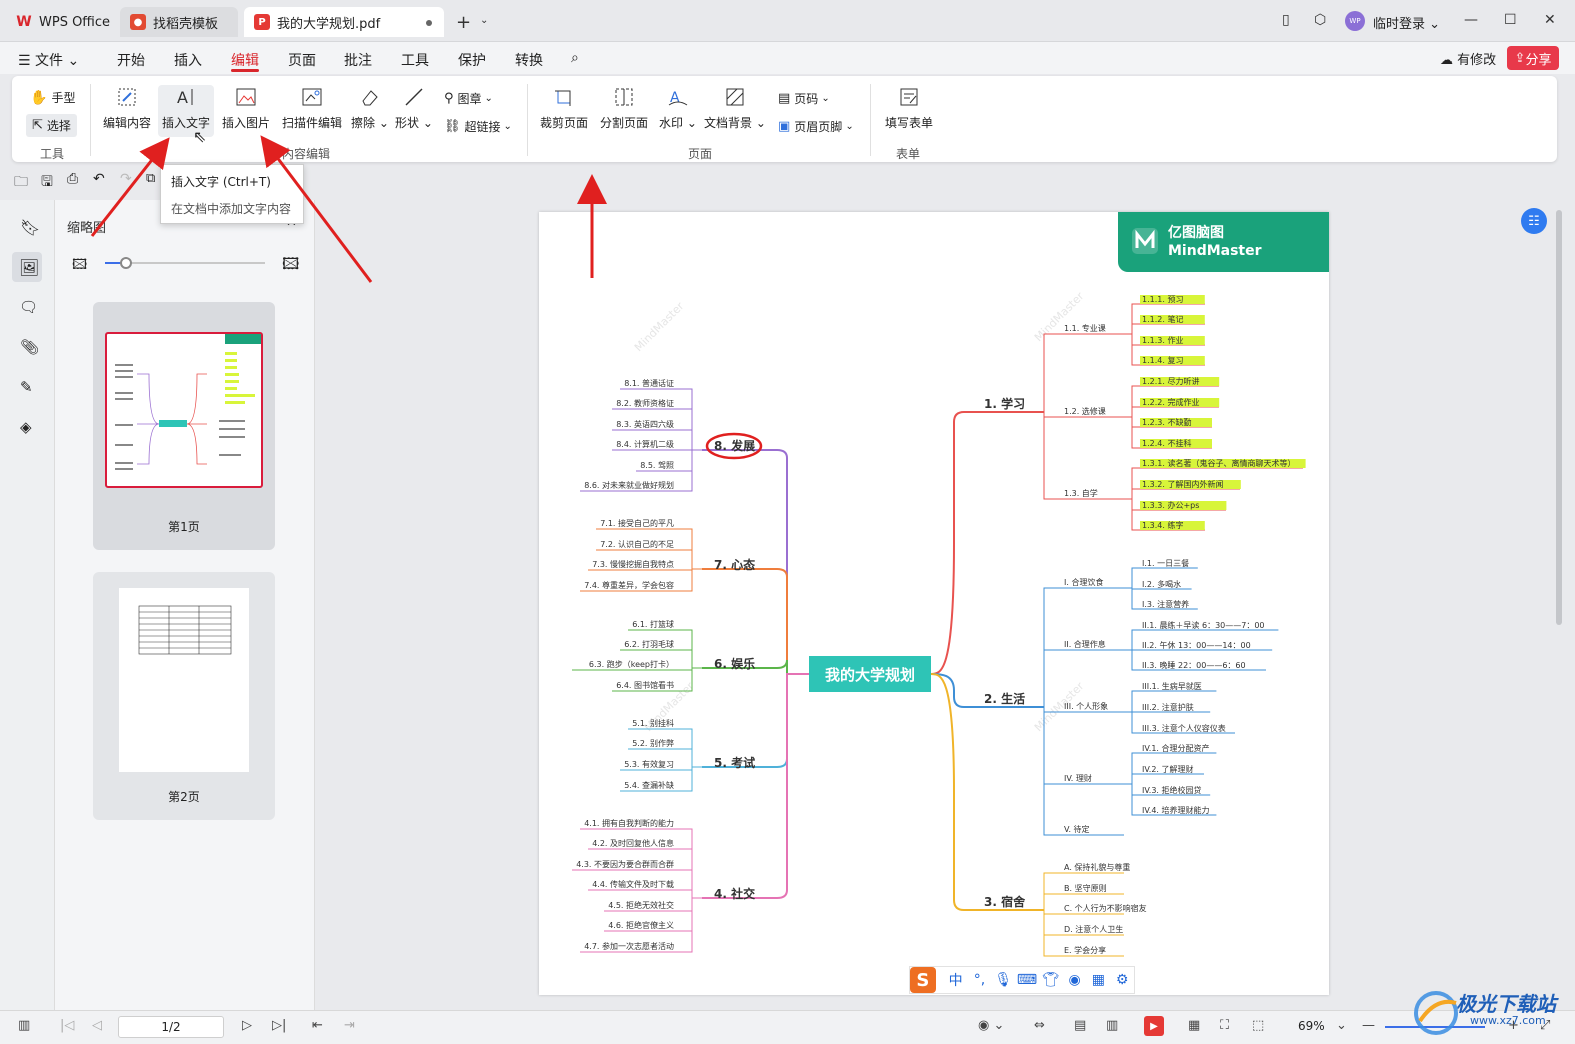 The width and height of the screenshot is (1575, 1044). I want to click on minimize-icon: —, so click(1471, 20).